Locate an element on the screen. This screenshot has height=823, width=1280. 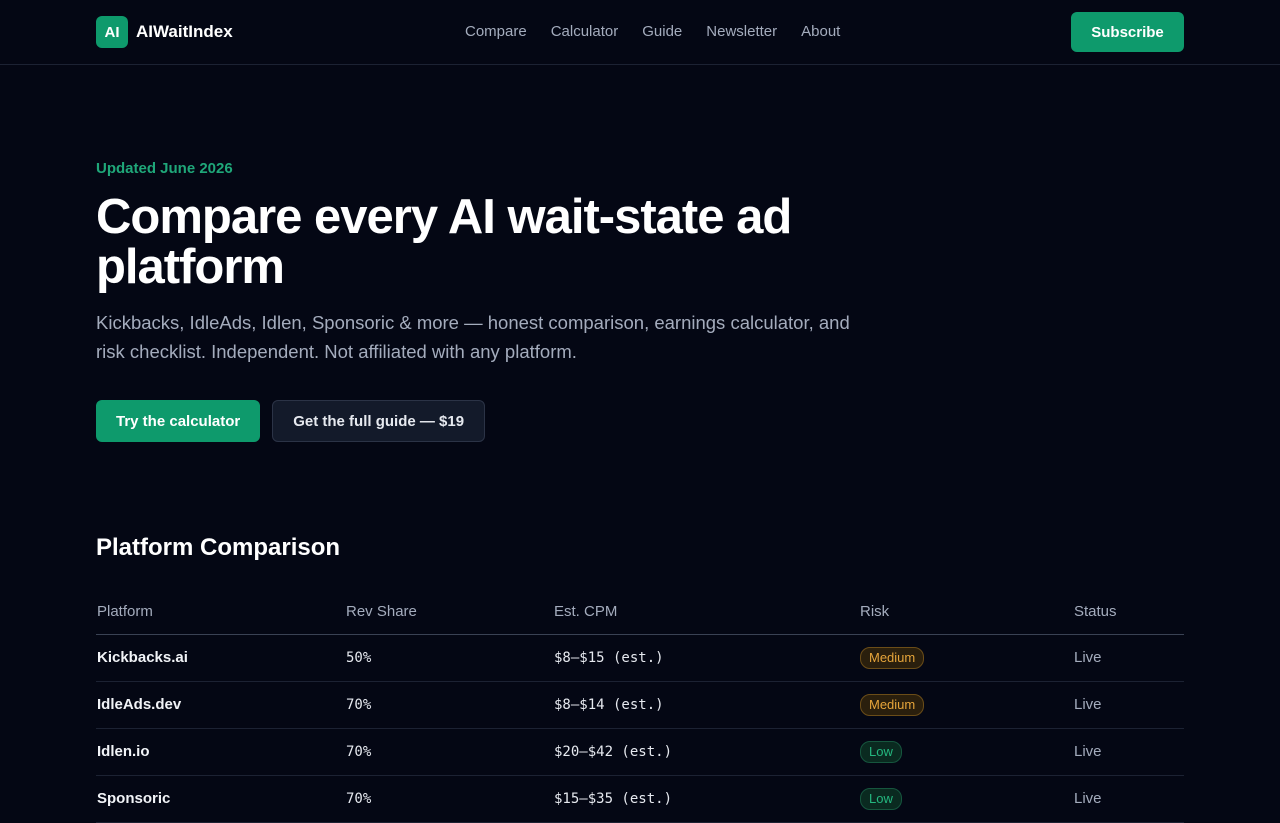
cpm-value: $8–$15 (est.) is located at coordinates (706, 658).